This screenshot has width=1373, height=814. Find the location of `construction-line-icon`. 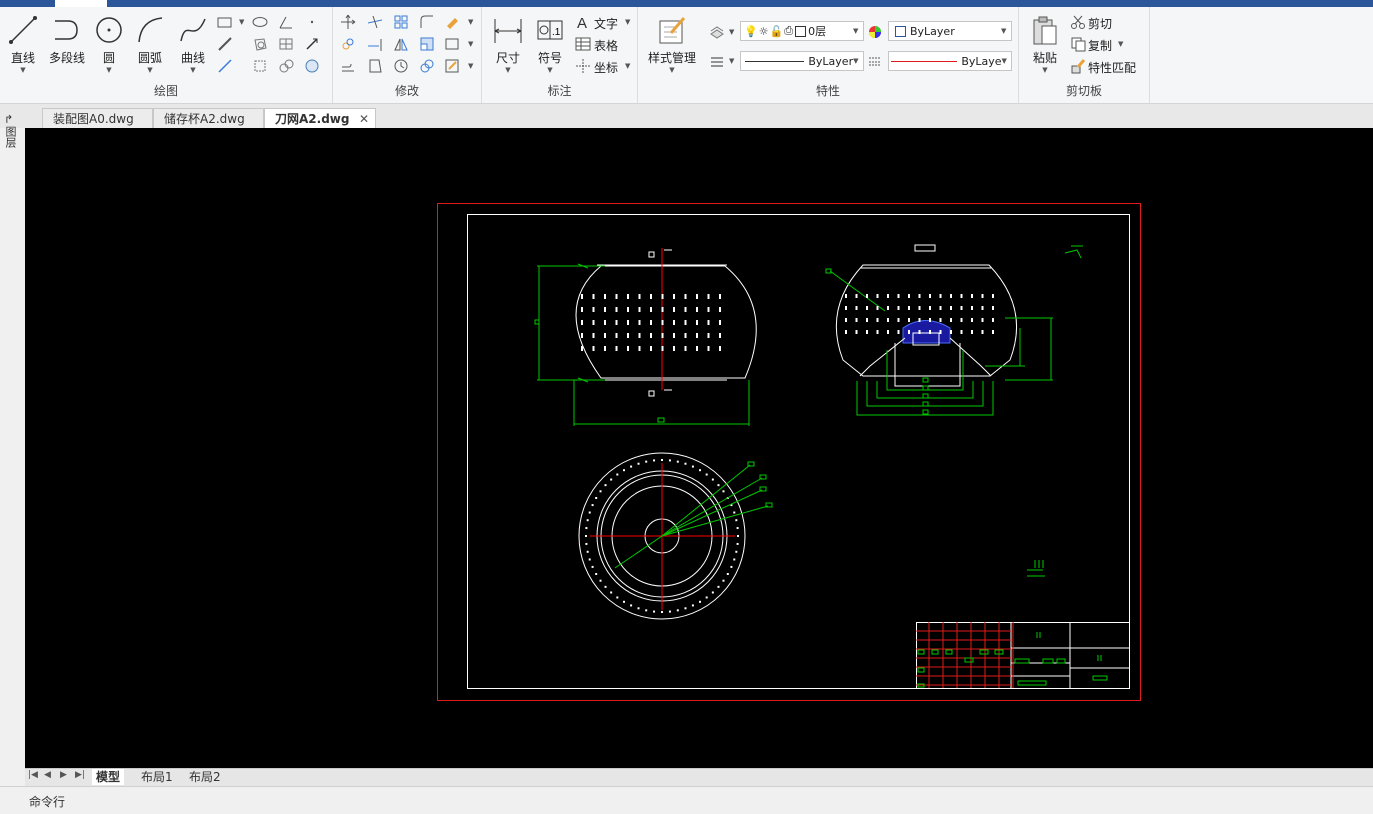

construction-line-icon is located at coordinates (225, 44).